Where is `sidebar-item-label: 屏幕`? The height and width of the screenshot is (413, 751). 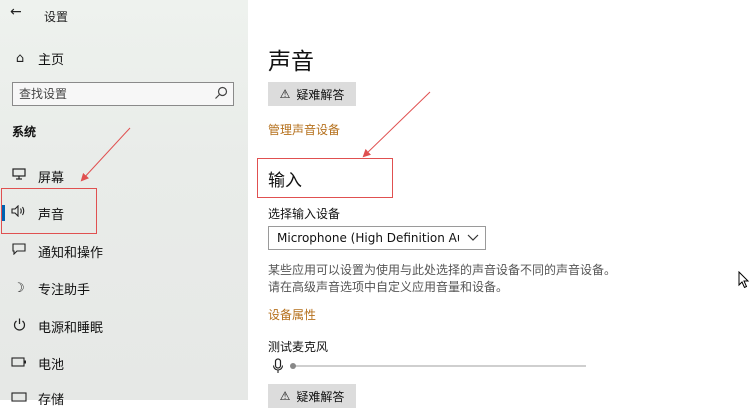 sidebar-item-label: 屏幕 is located at coordinates (51, 178).